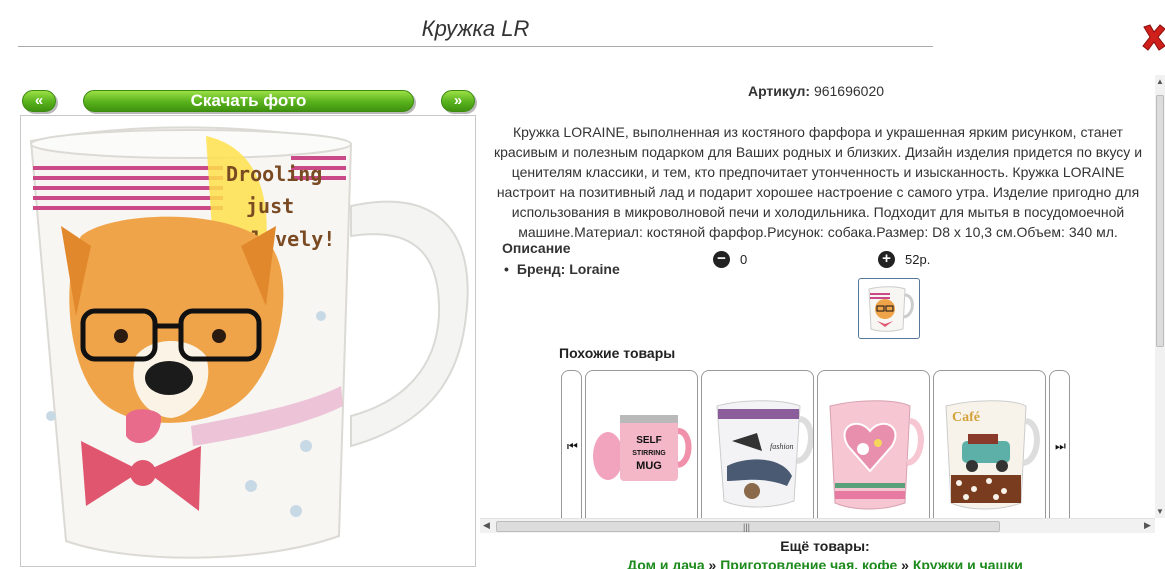 The height and width of the screenshot is (569, 1165). I want to click on thumbnail-image, so click(891, 309).